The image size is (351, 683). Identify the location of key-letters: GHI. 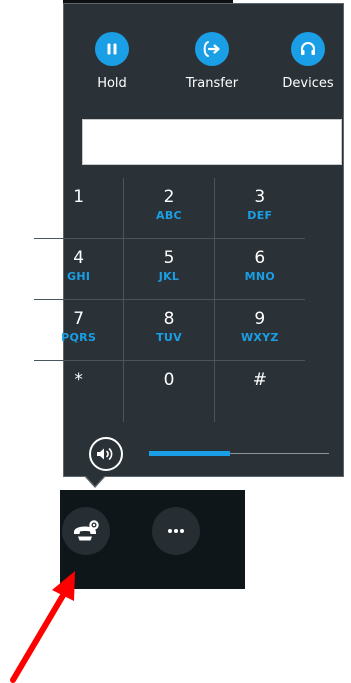
(79, 276).